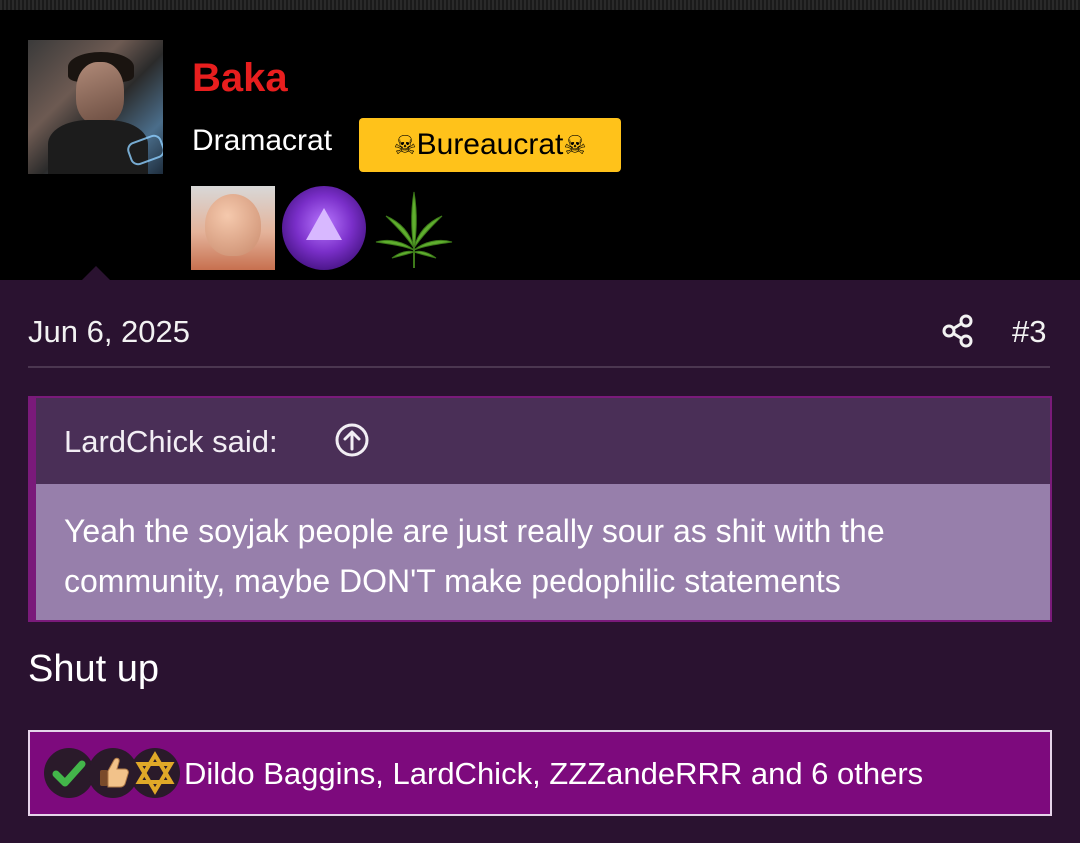 The height and width of the screenshot is (843, 1080). What do you see at coordinates (233, 228) in the screenshot?
I see `bald-man-trophy-icon` at bounding box center [233, 228].